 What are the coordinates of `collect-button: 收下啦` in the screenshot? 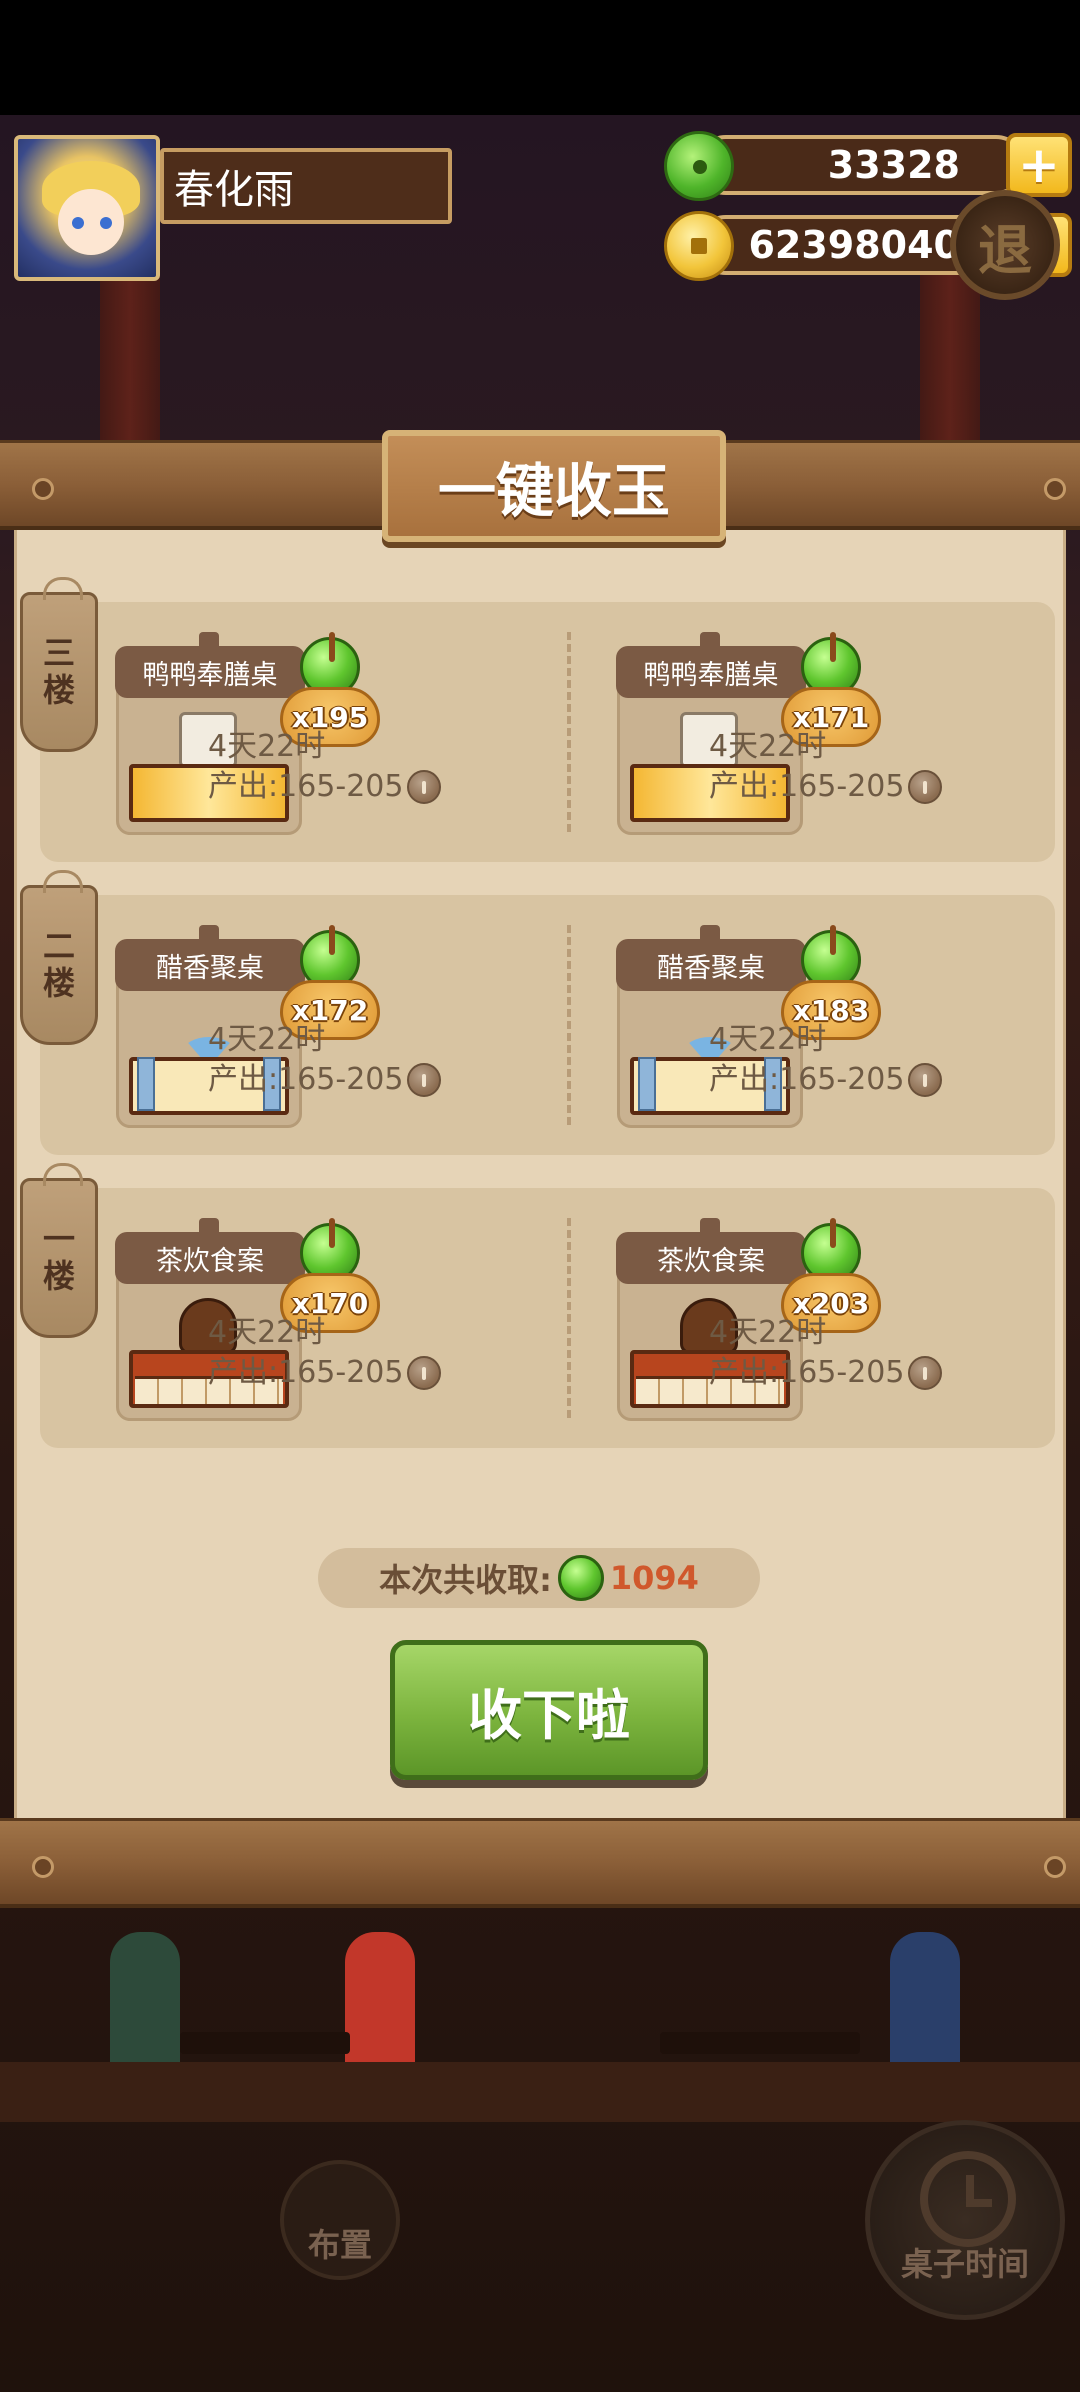 It's located at (549, 1710).